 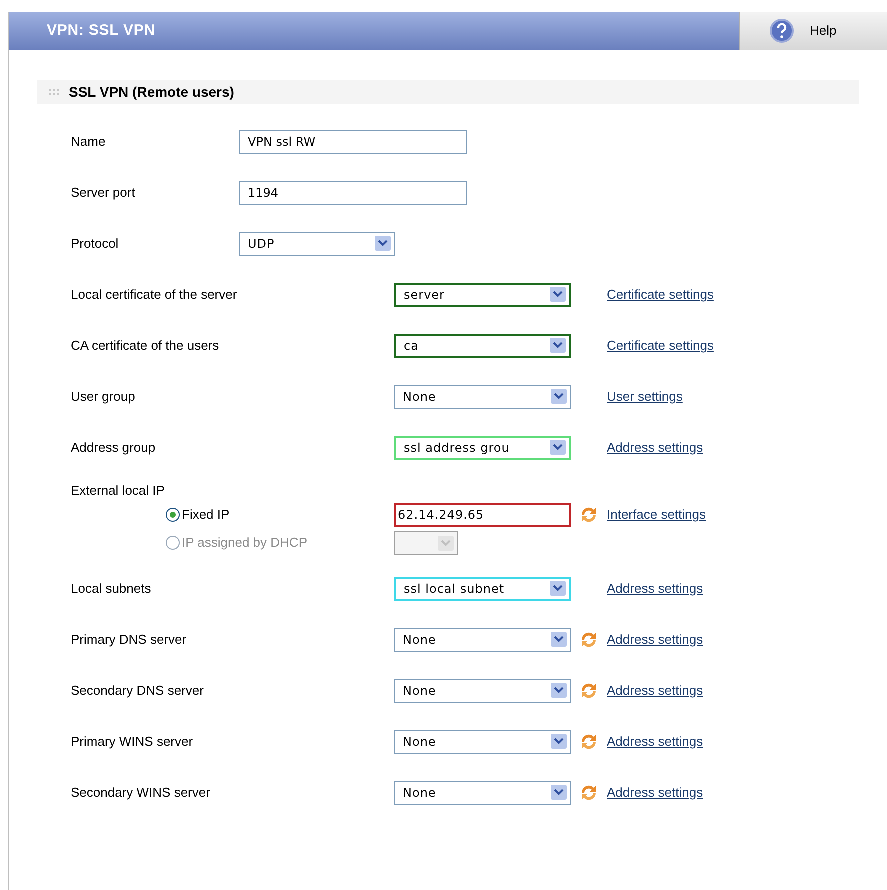 What do you see at coordinates (482, 294) in the screenshot?
I see `dropdown: server` at bounding box center [482, 294].